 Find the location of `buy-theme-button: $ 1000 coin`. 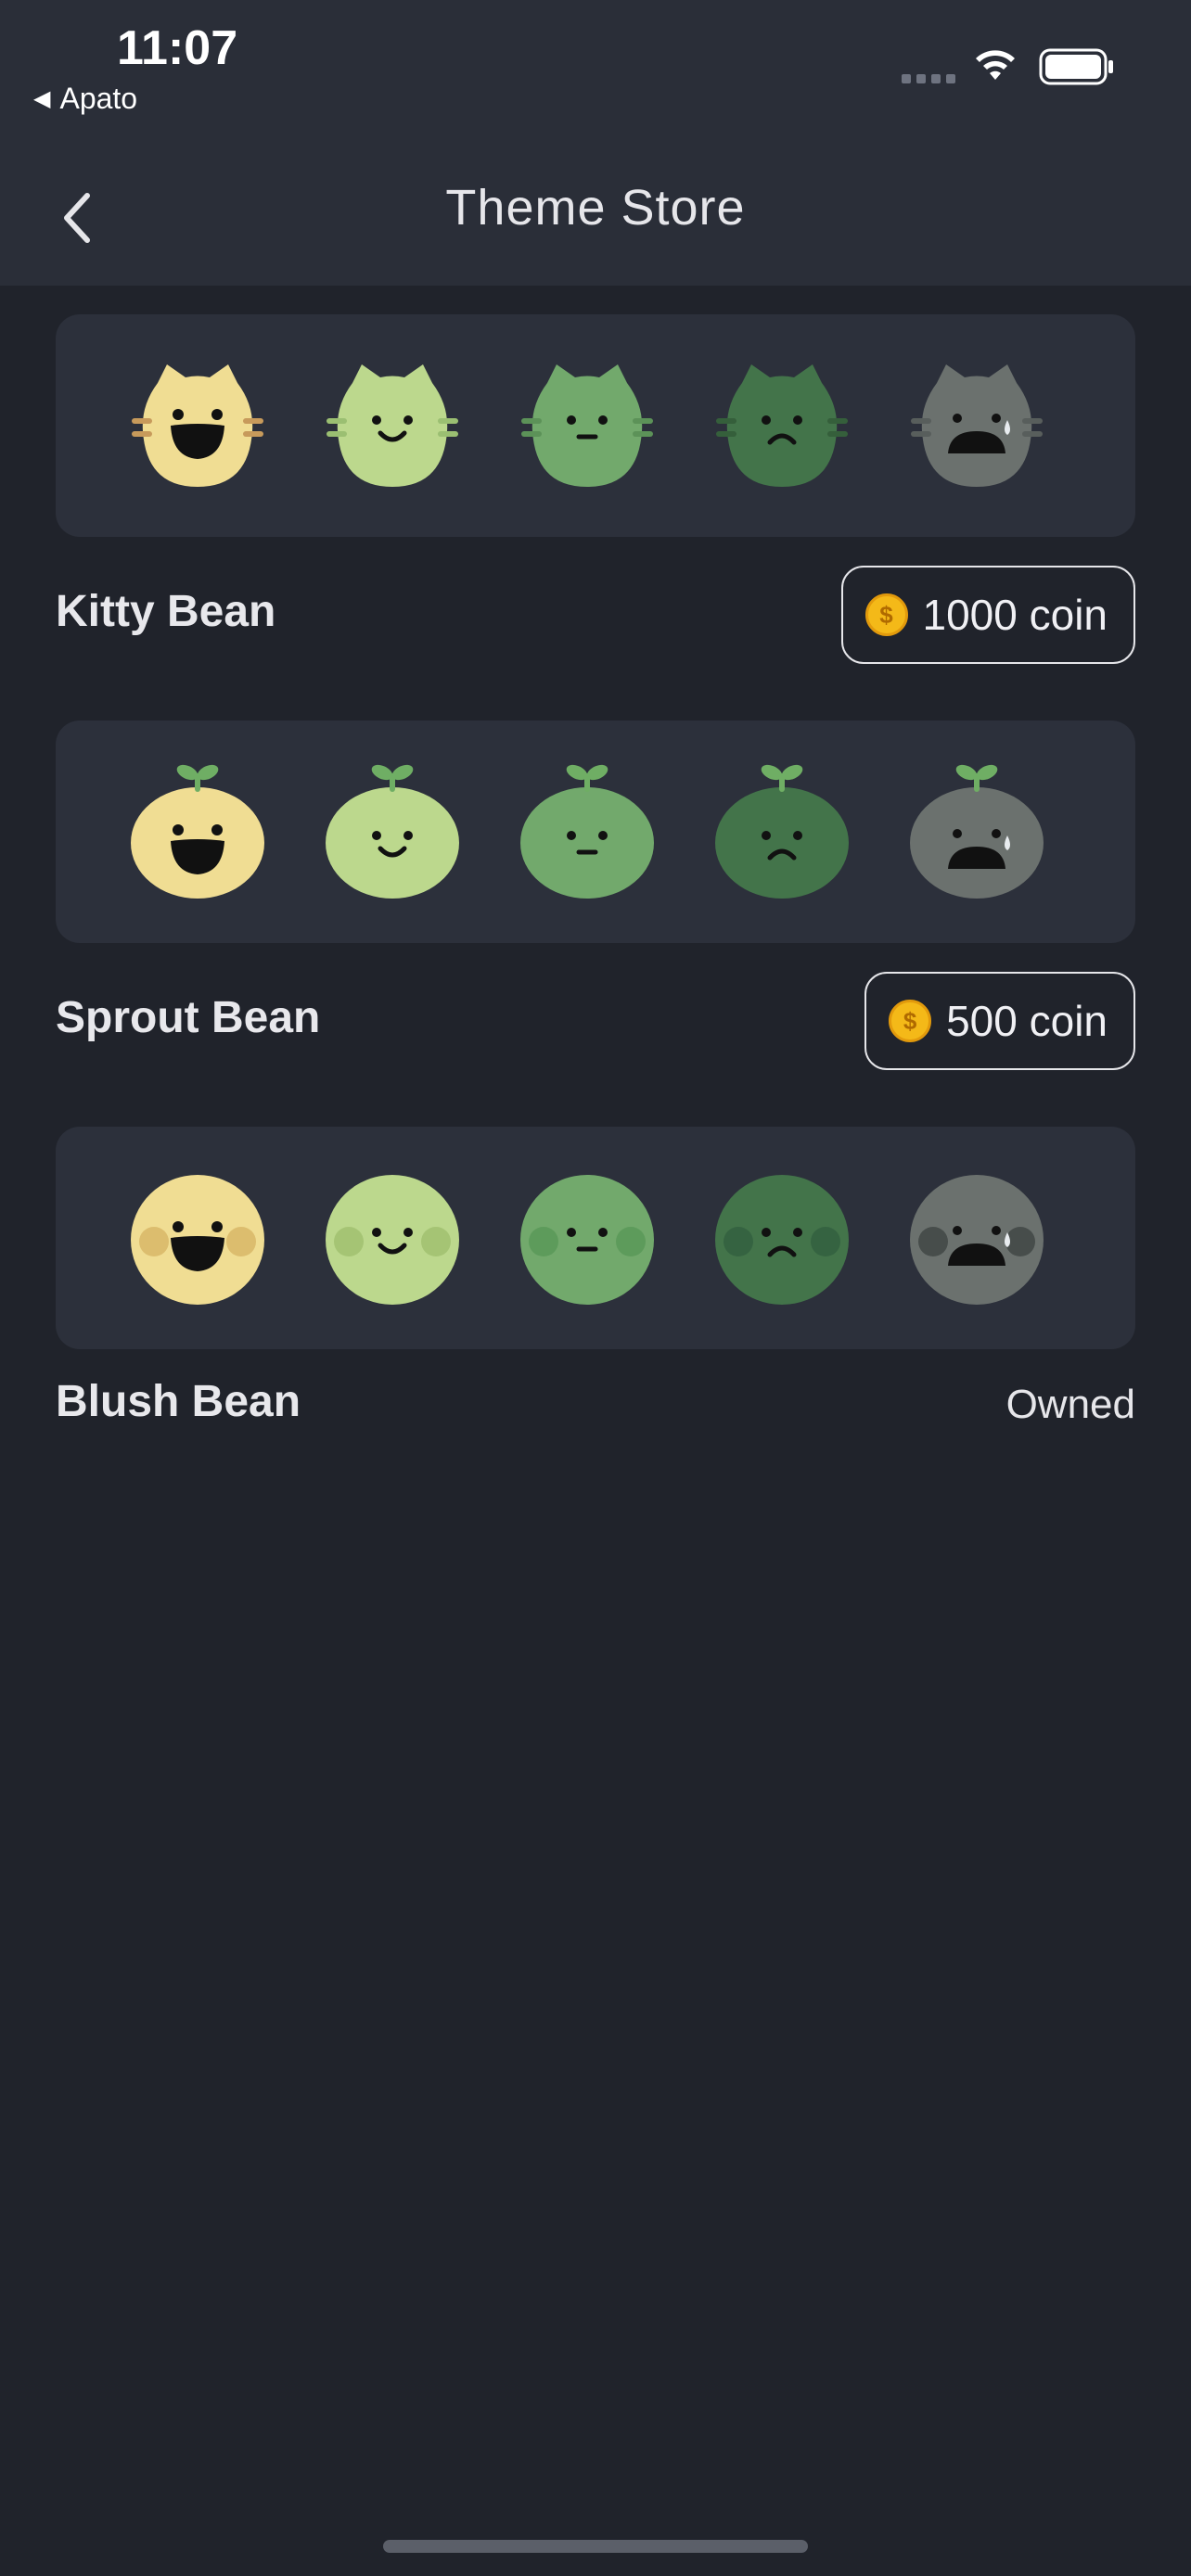

buy-theme-button: $ 1000 coin is located at coordinates (988, 615).